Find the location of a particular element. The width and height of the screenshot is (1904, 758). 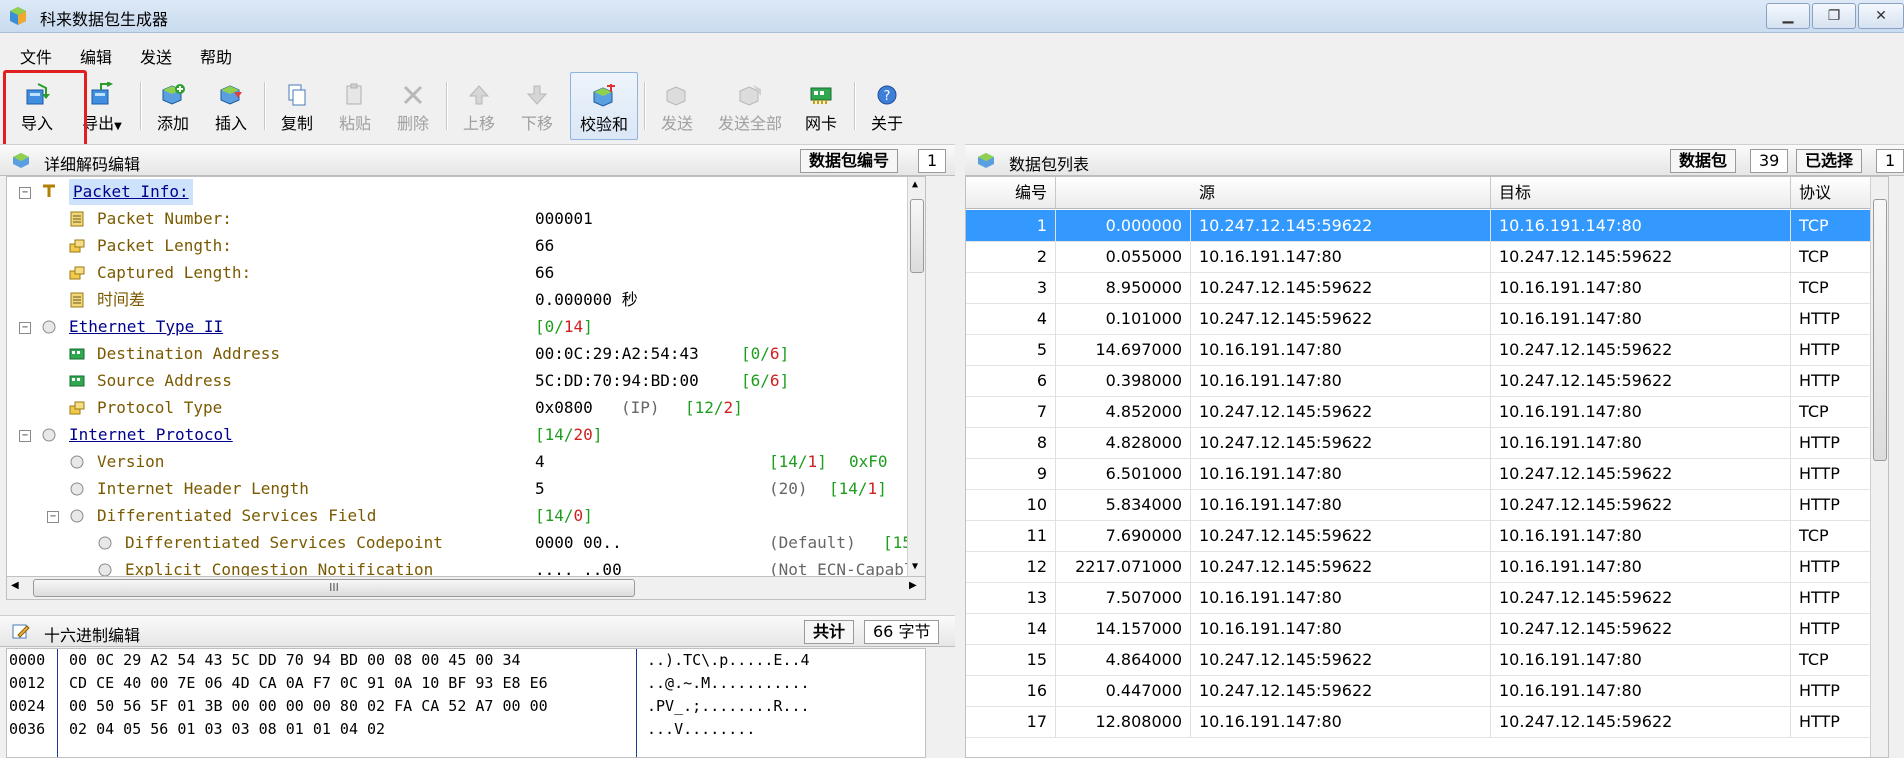

column-header-source: 源 is located at coordinates (1341, 193).